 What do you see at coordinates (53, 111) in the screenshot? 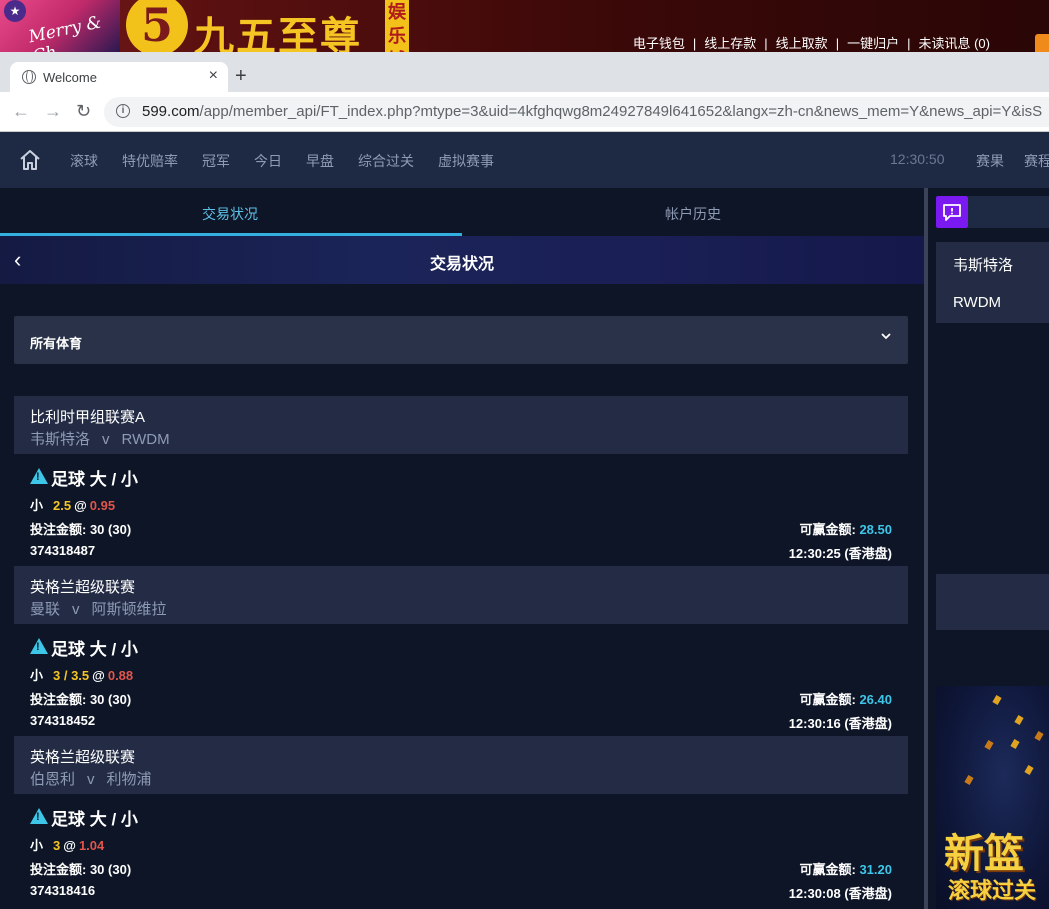
I see `forward-arrow-icon: →` at bounding box center [53, 111].